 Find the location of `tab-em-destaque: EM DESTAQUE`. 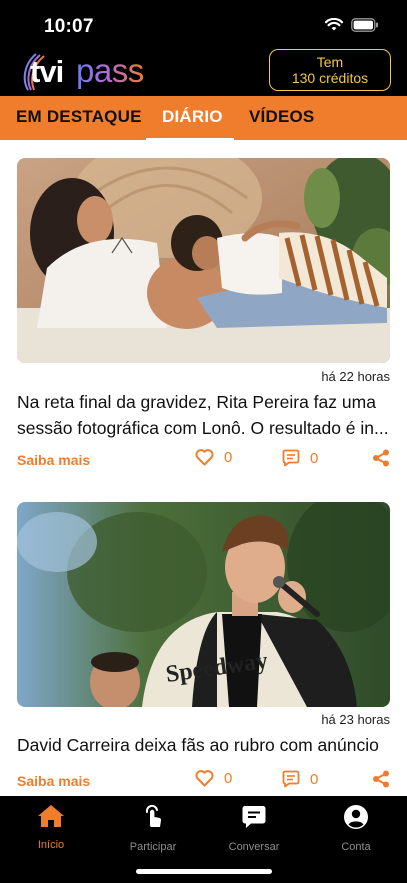

tab-em-destaque: EM DESTAQUE is located at coordinates (79, 118).